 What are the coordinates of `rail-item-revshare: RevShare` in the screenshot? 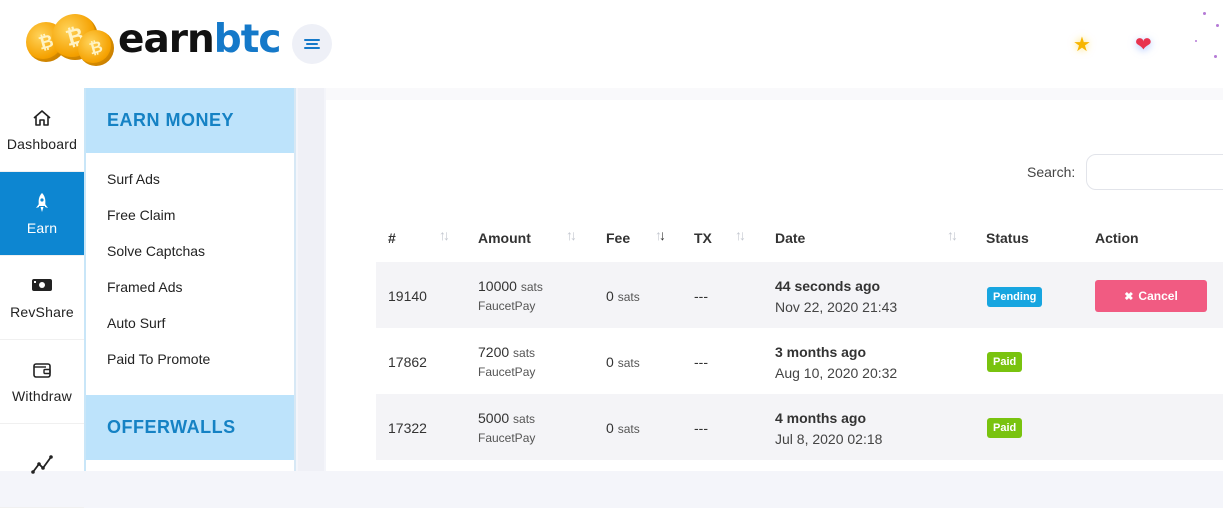 It's located at (42, 298).